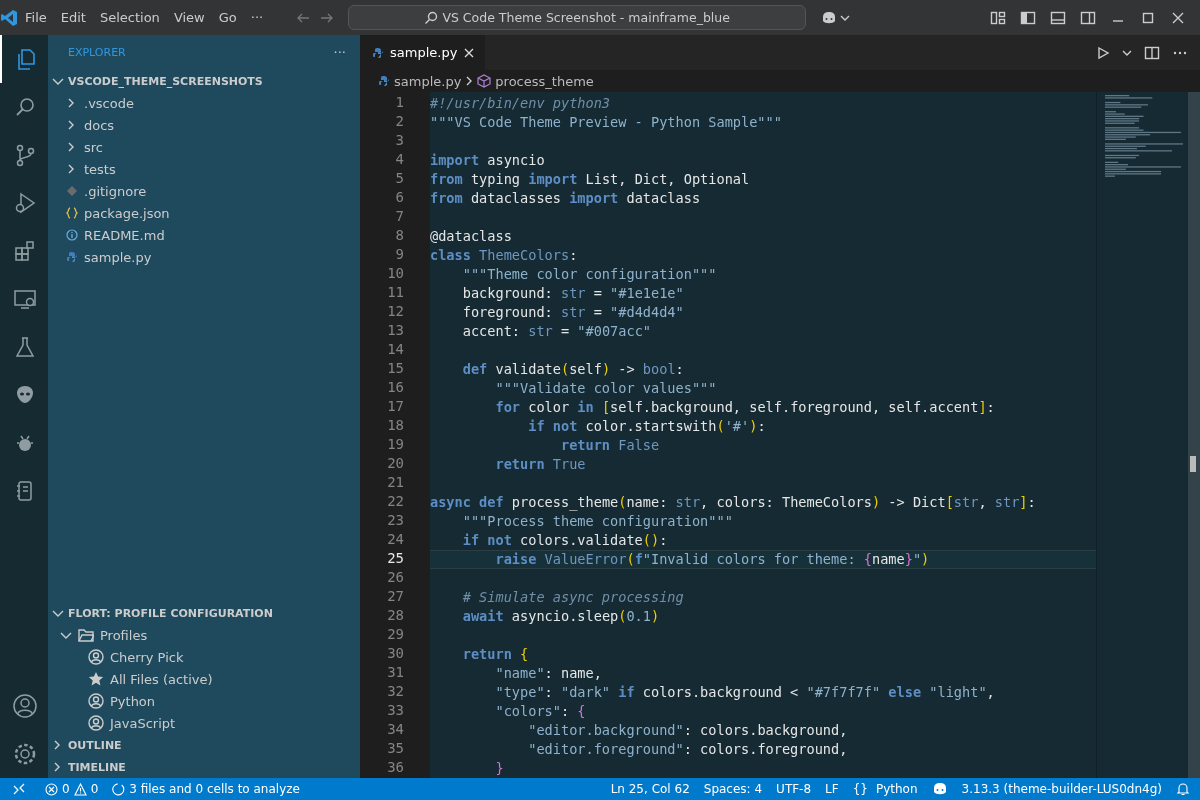  What do you see at coordinates (170, 613) in the screenshot?
I see `section-header: FLORT: PROFILE CONFIGURATION` at bounding box center [170, 613].